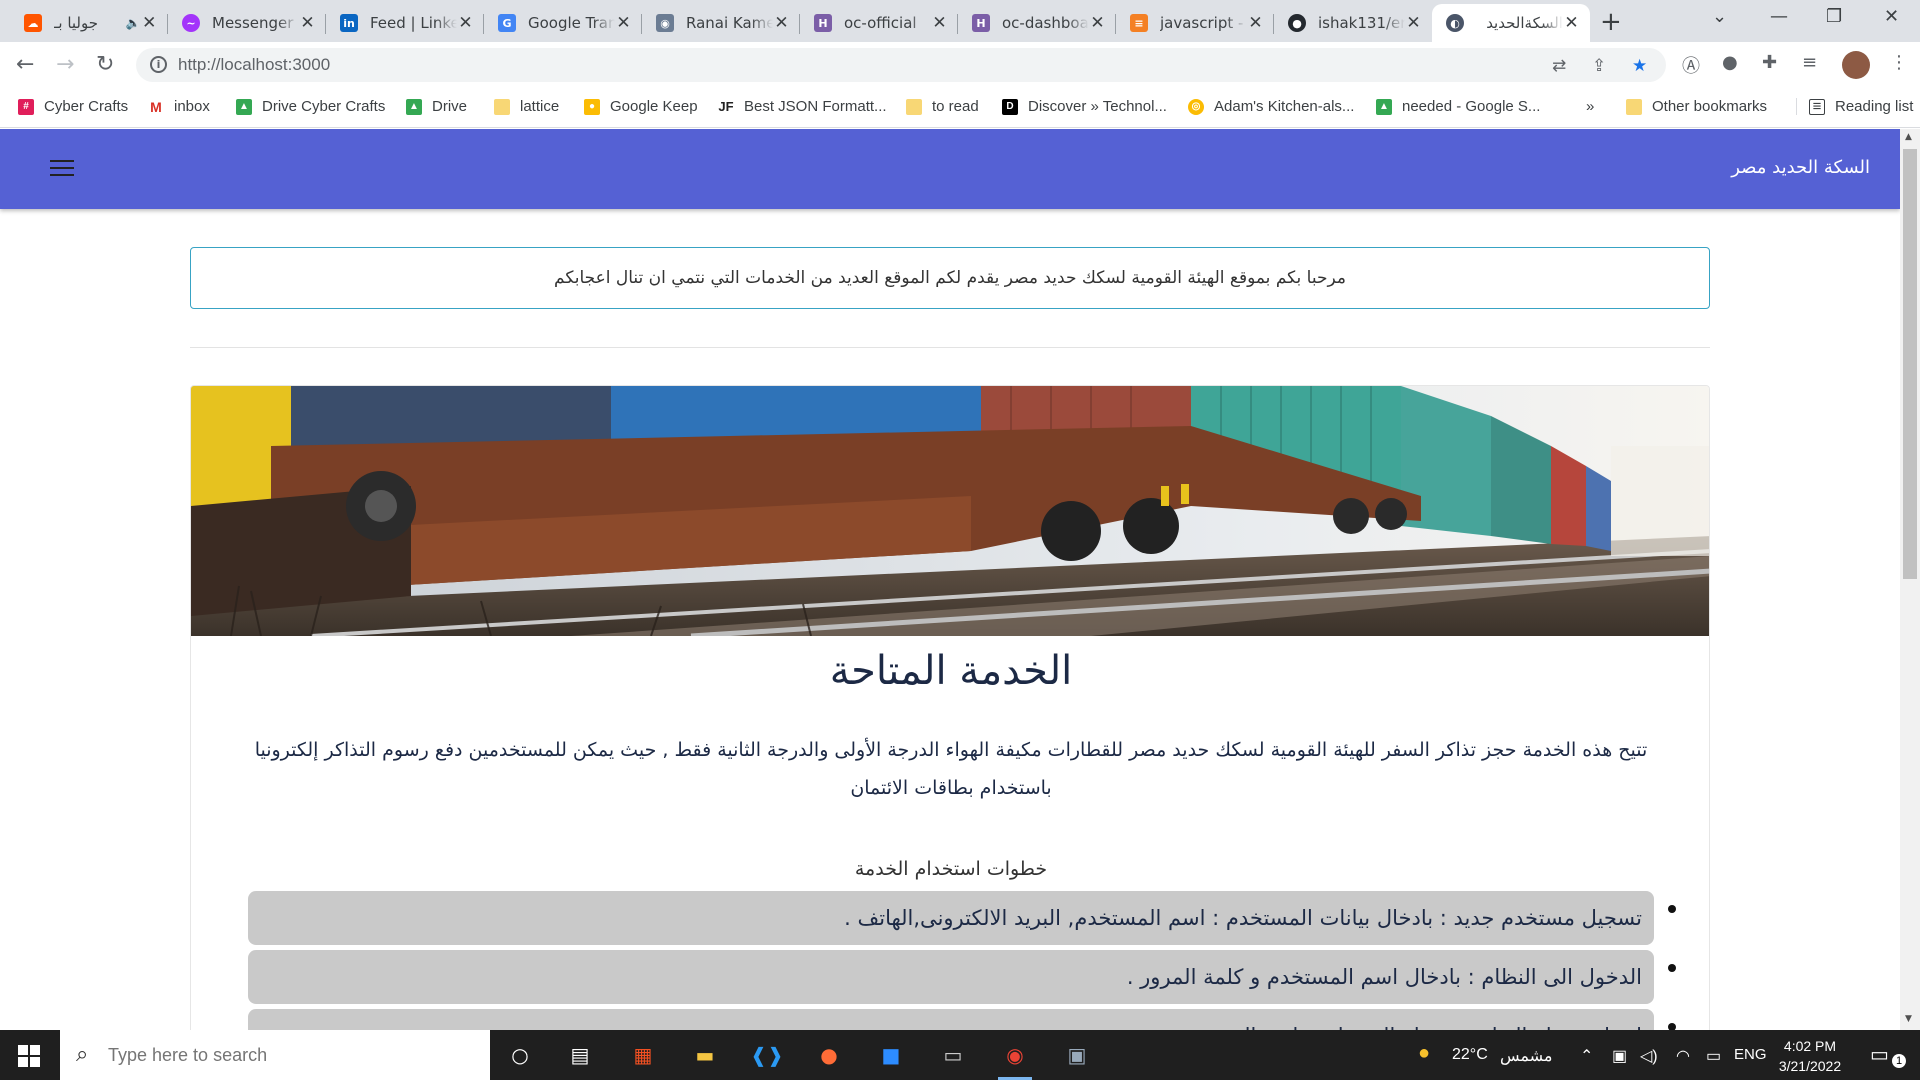 The width and height of the screenshot is (1920, 1080). I want to click on window-close-button: ✕, so click(1891, 16).